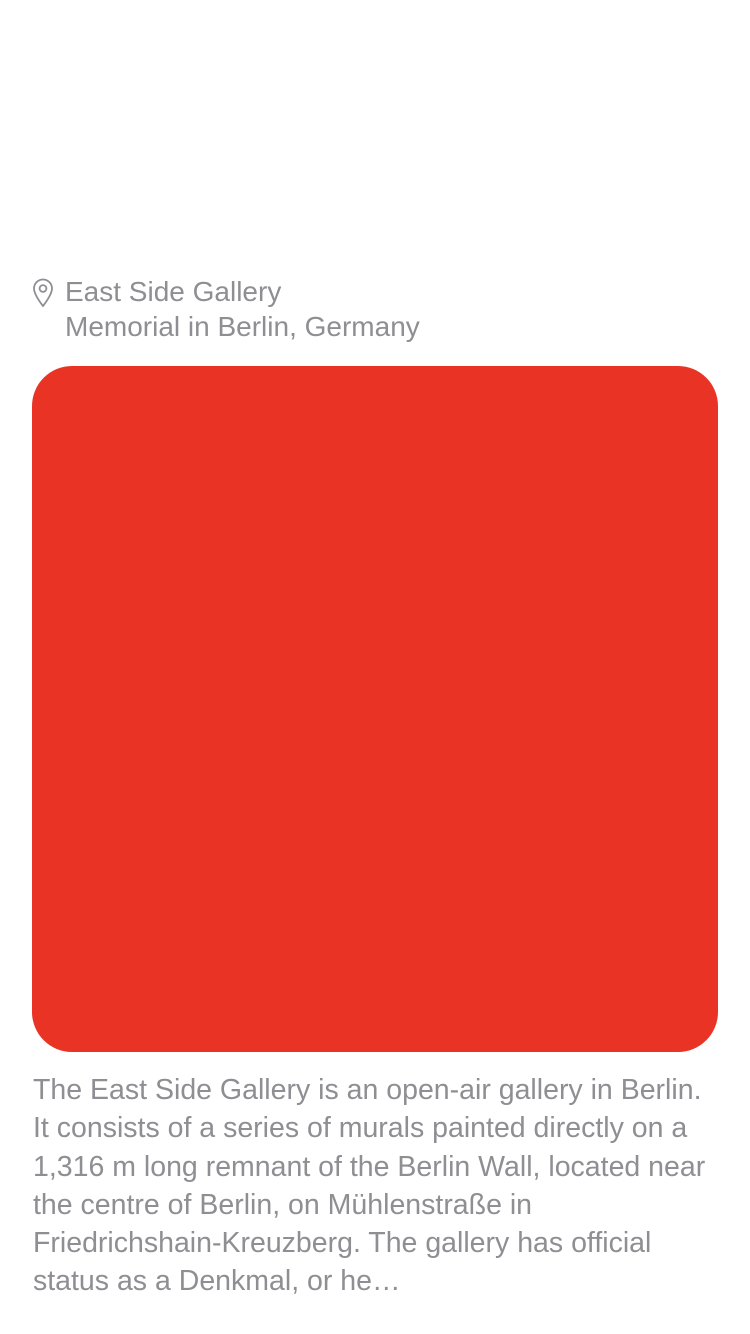 This screenshot has width=750, height=1334. Describe the element at coordinates (242, 326) in the screenshot. I see `location-subtitle: Memorial in Berlin, Germany` at that location.